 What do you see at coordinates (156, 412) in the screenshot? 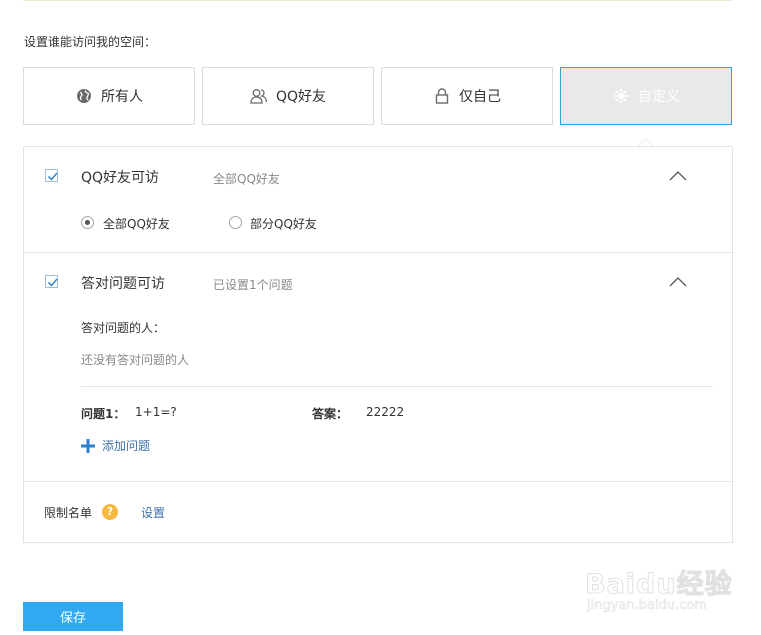
I see `question-1-value: 1+1=?` at bounding box center [156, 412].